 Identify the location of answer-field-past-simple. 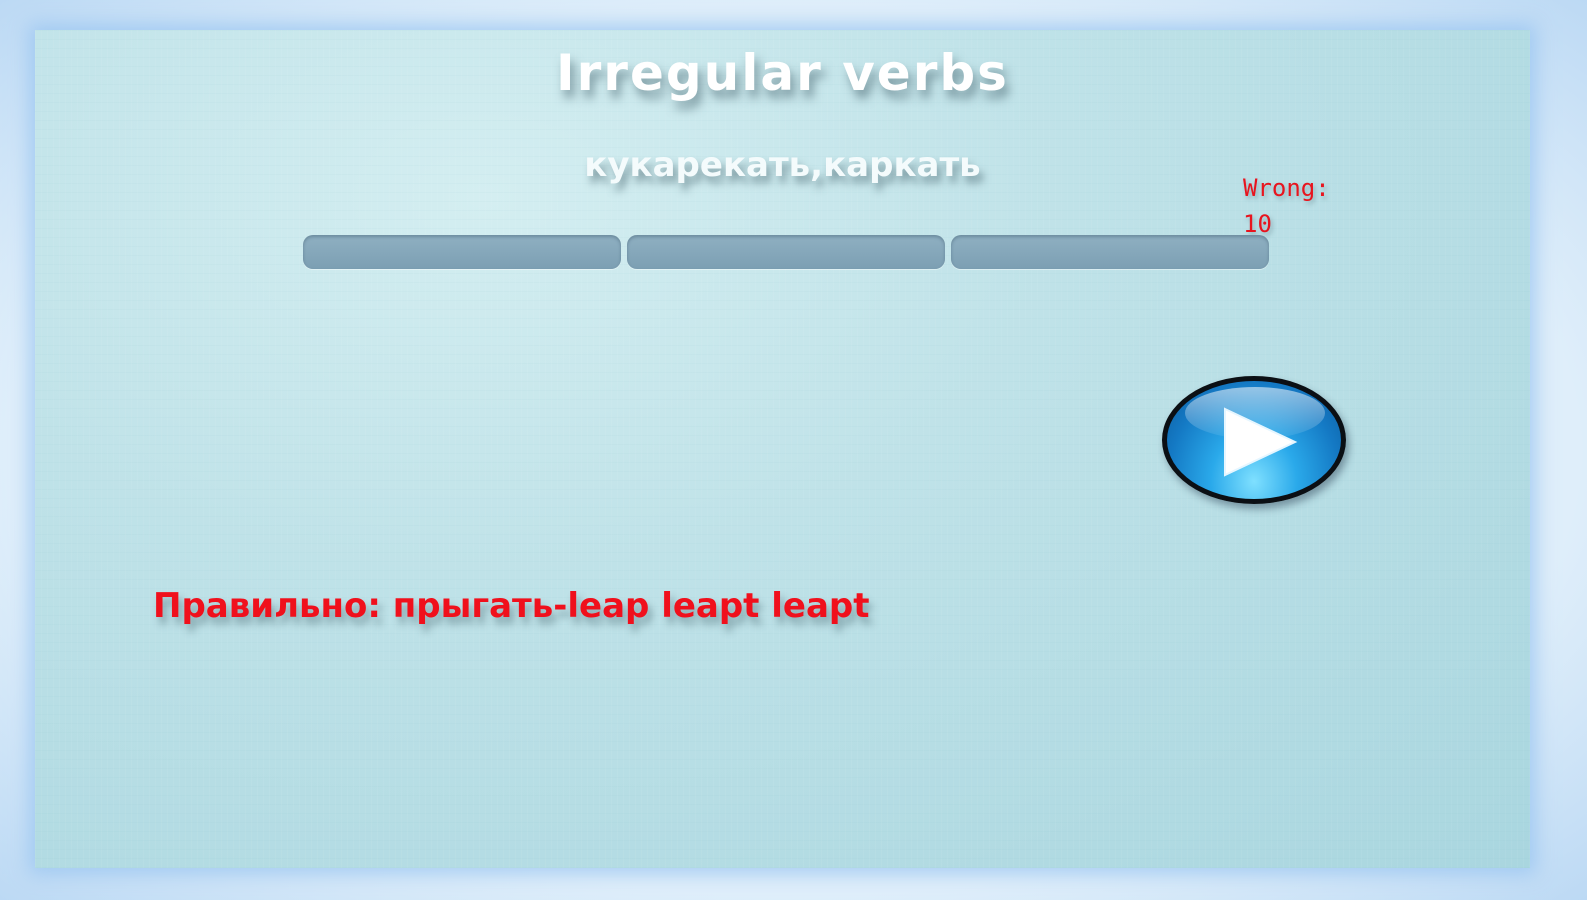
(786, 252).